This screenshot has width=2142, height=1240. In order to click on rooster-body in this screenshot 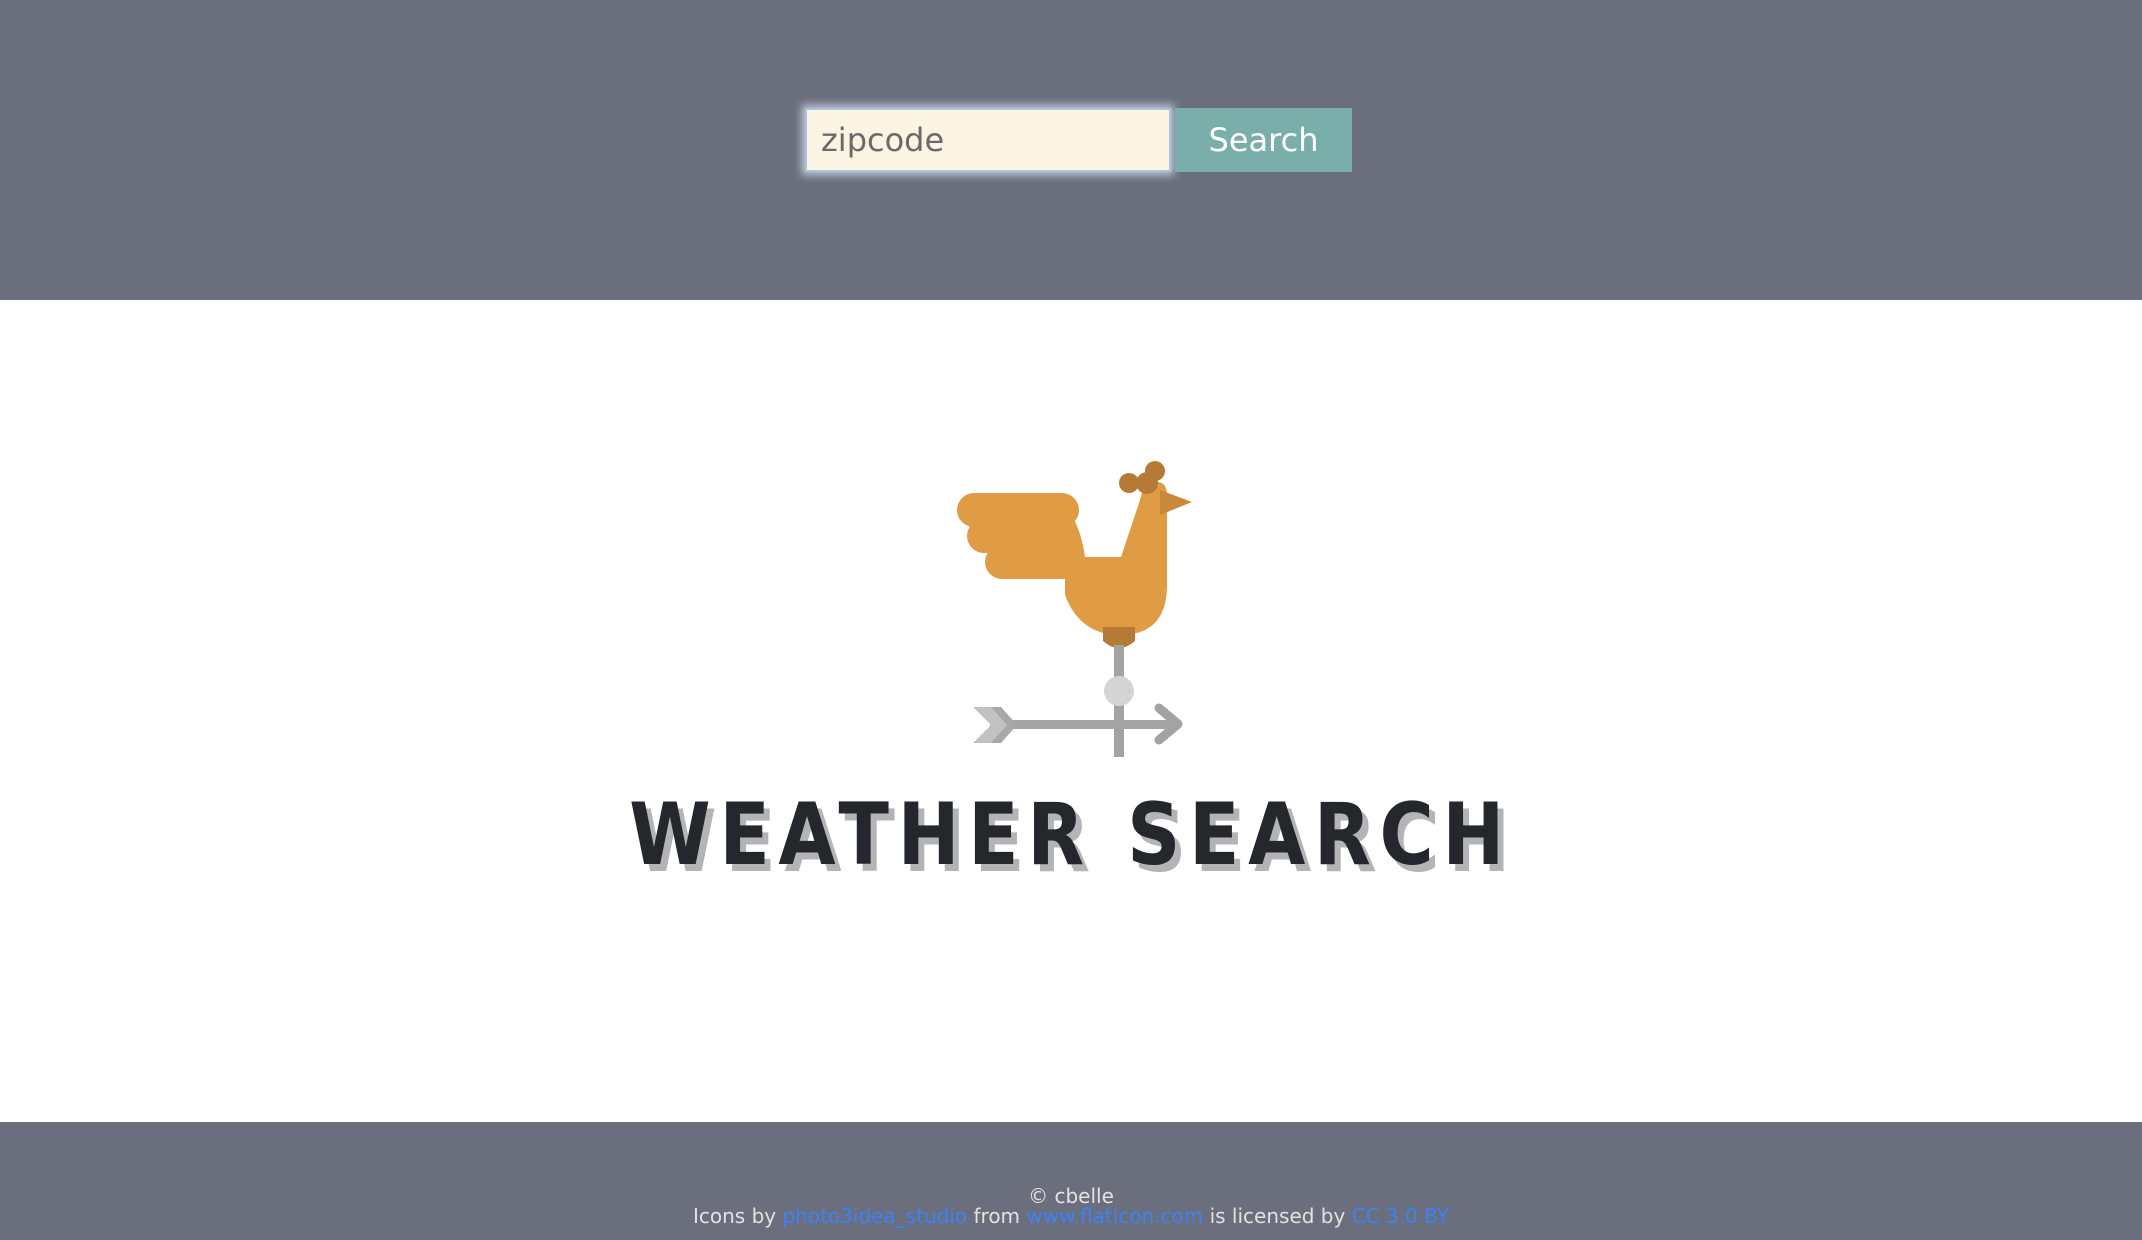, I will do `click(1116, 558)`.